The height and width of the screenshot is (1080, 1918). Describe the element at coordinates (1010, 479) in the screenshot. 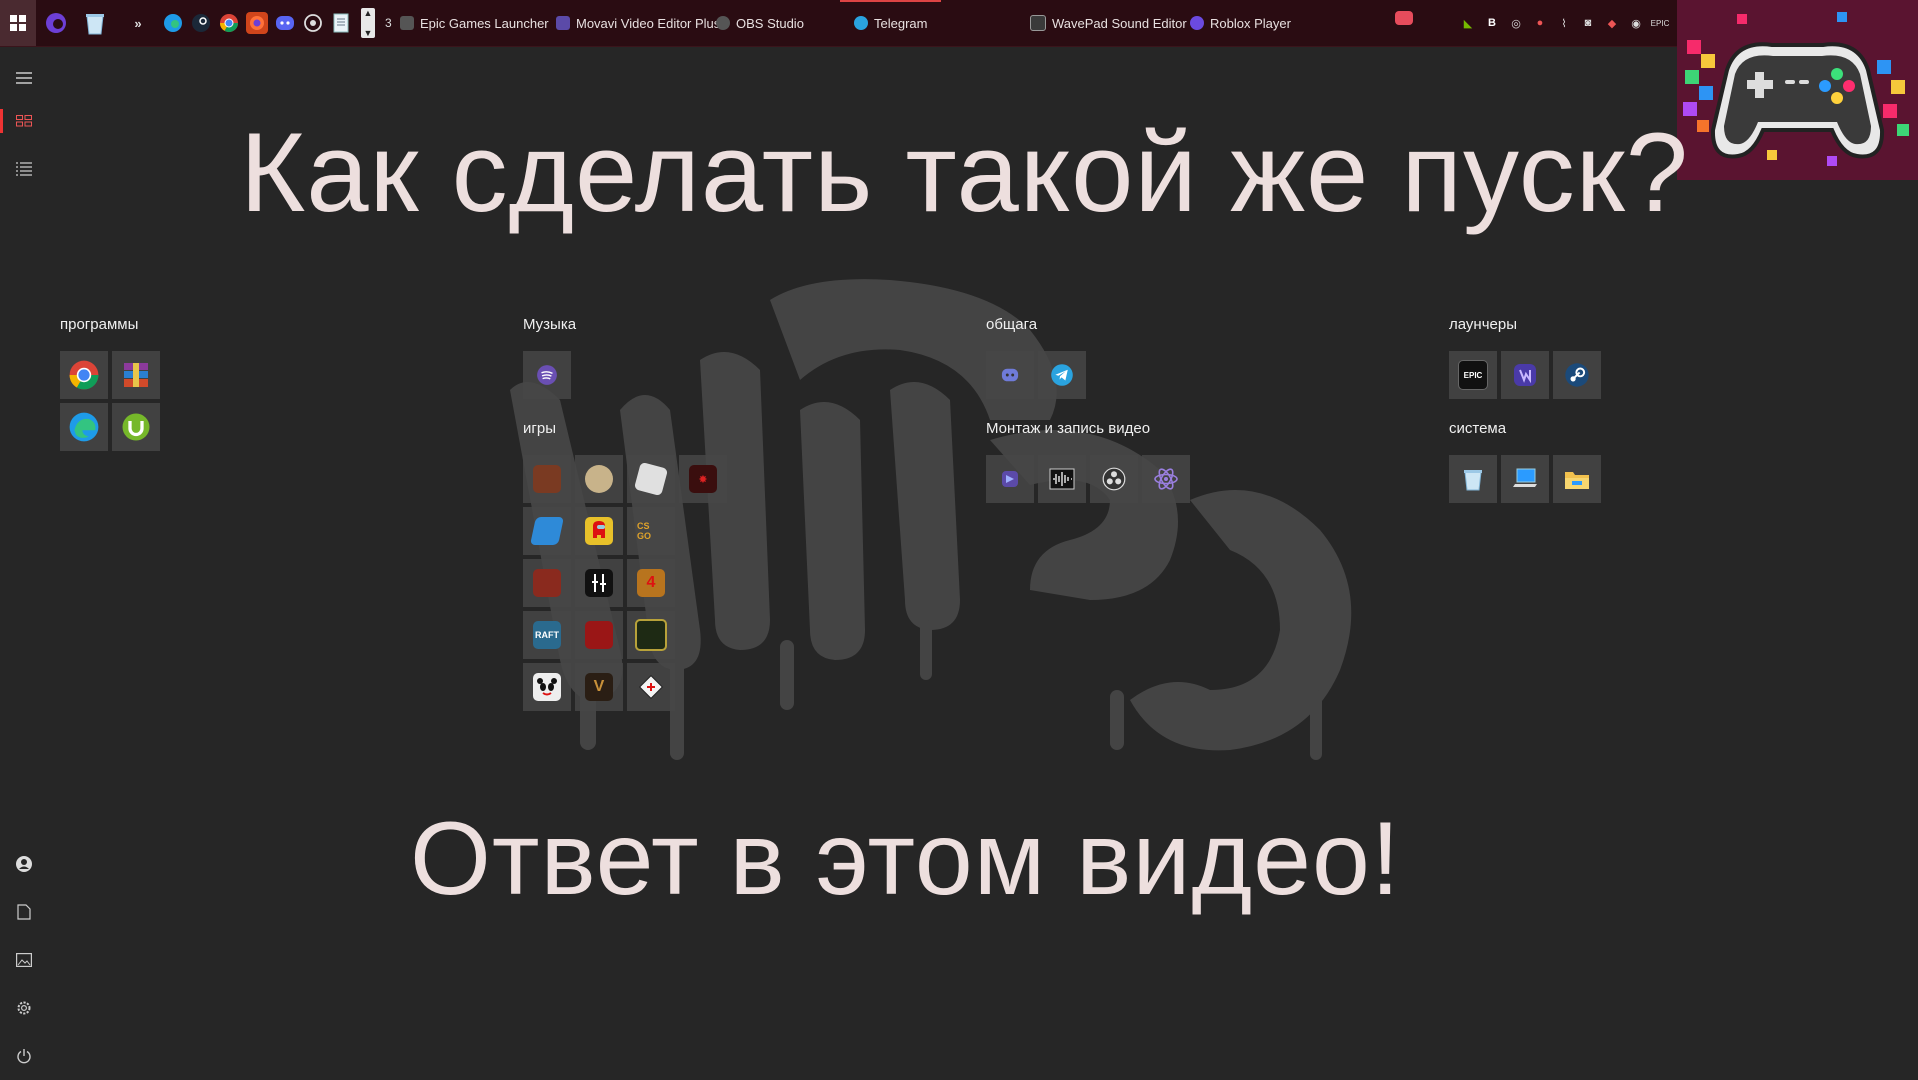

I see `tile-movavi` at that location.